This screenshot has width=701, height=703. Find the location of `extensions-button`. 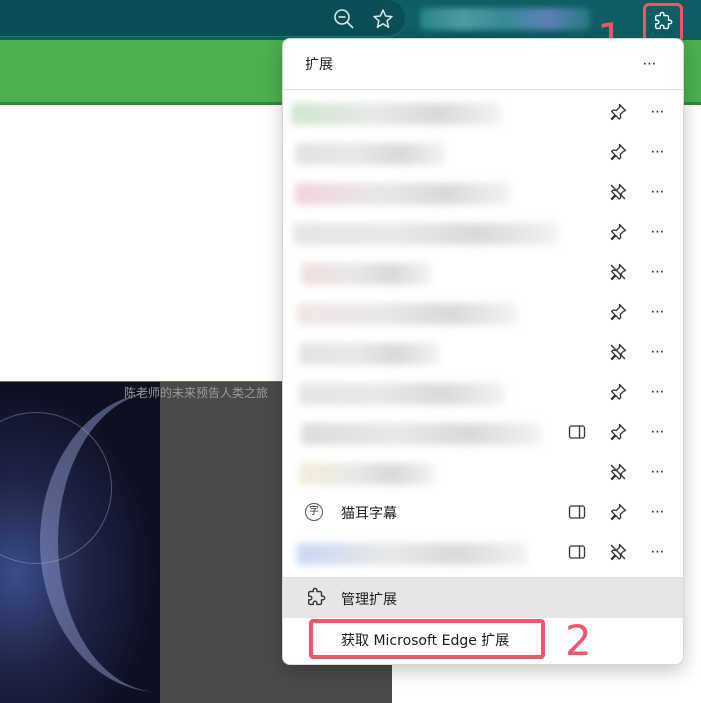

extensions-button is located at coordinates (663, 23).